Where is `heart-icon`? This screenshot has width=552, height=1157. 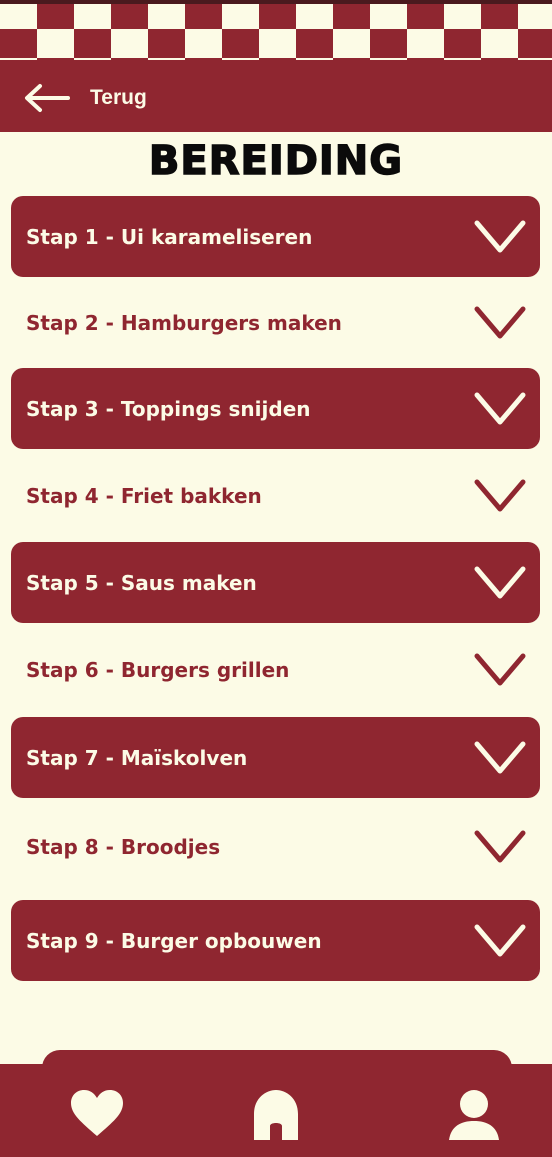 heart-icon is located at coordinates (97, 1113).